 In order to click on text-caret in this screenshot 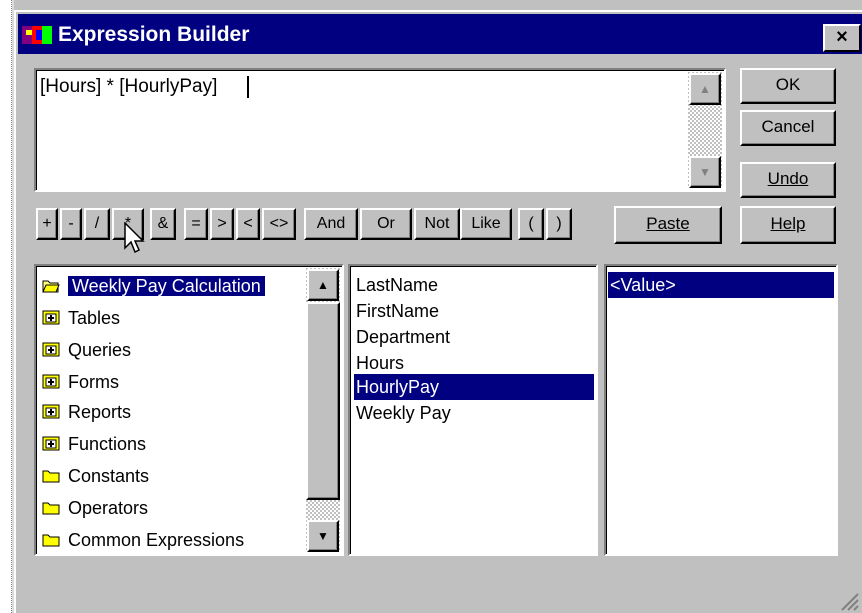, I will do `click(248, 87)`.